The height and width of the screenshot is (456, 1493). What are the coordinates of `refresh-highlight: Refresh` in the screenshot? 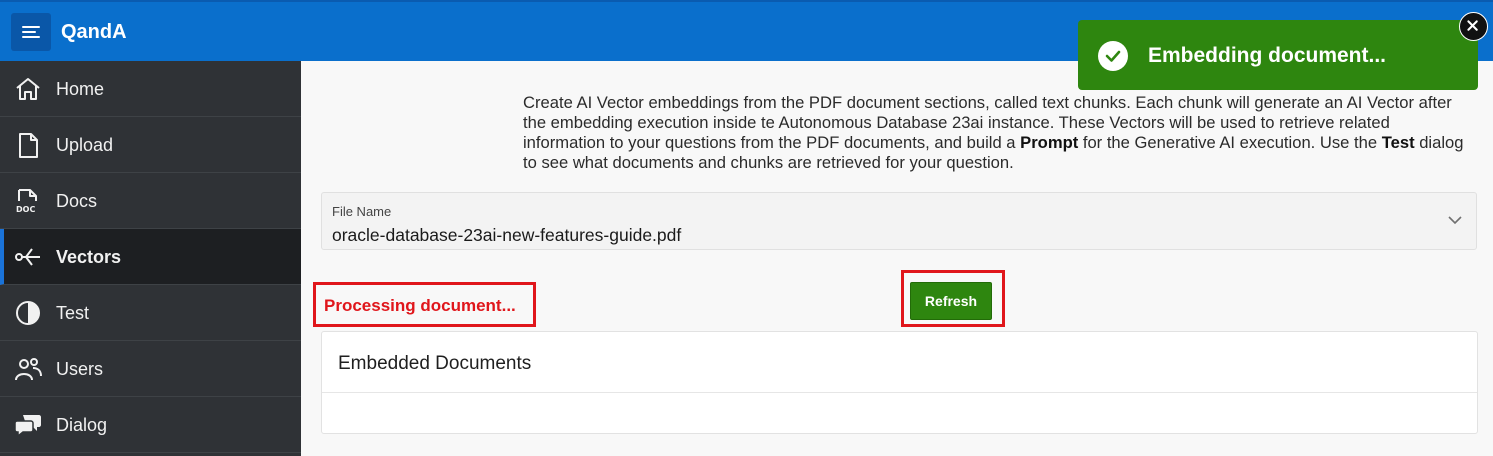 It's located at (953, 298).